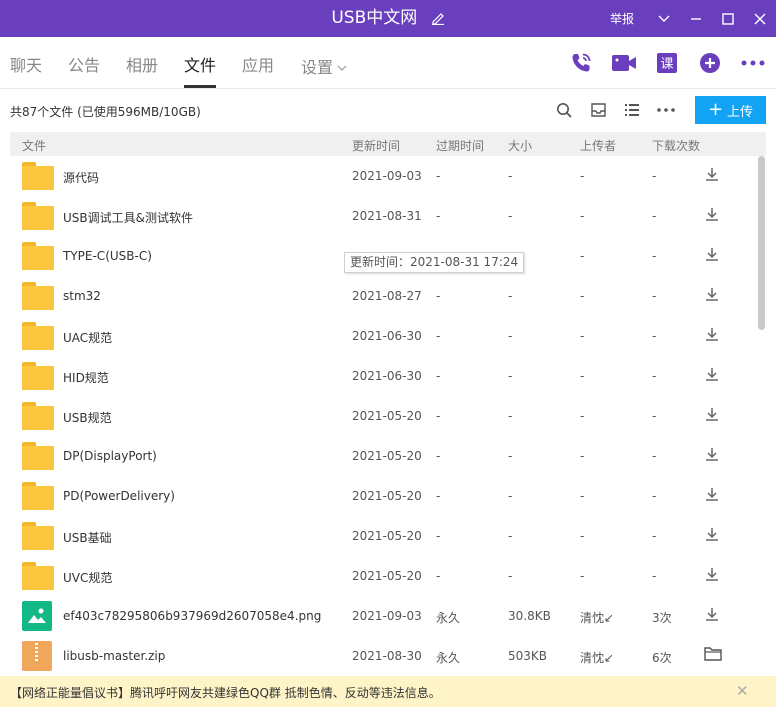 This screenshot has height=707, width=776. What do you see at coordinates (142, 62) in the screenshot?
I see `tab-album: 相册` at bounding box center [142, 62].